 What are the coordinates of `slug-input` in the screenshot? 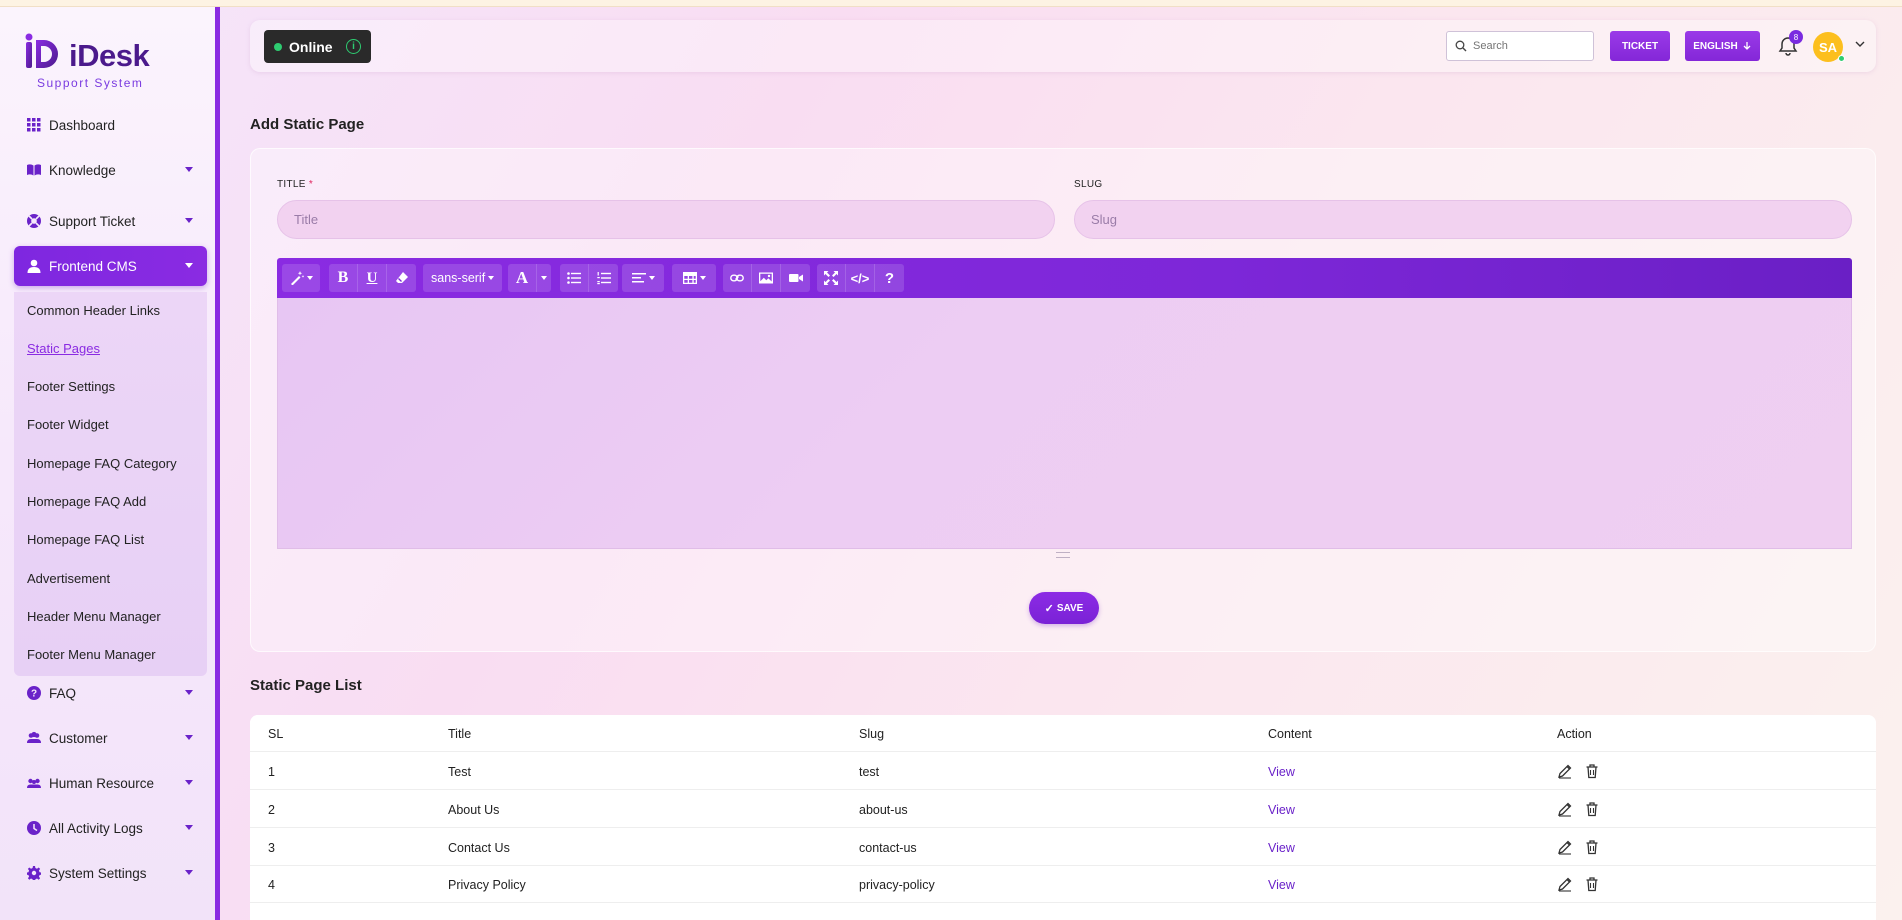 It's located at (1463, 219).